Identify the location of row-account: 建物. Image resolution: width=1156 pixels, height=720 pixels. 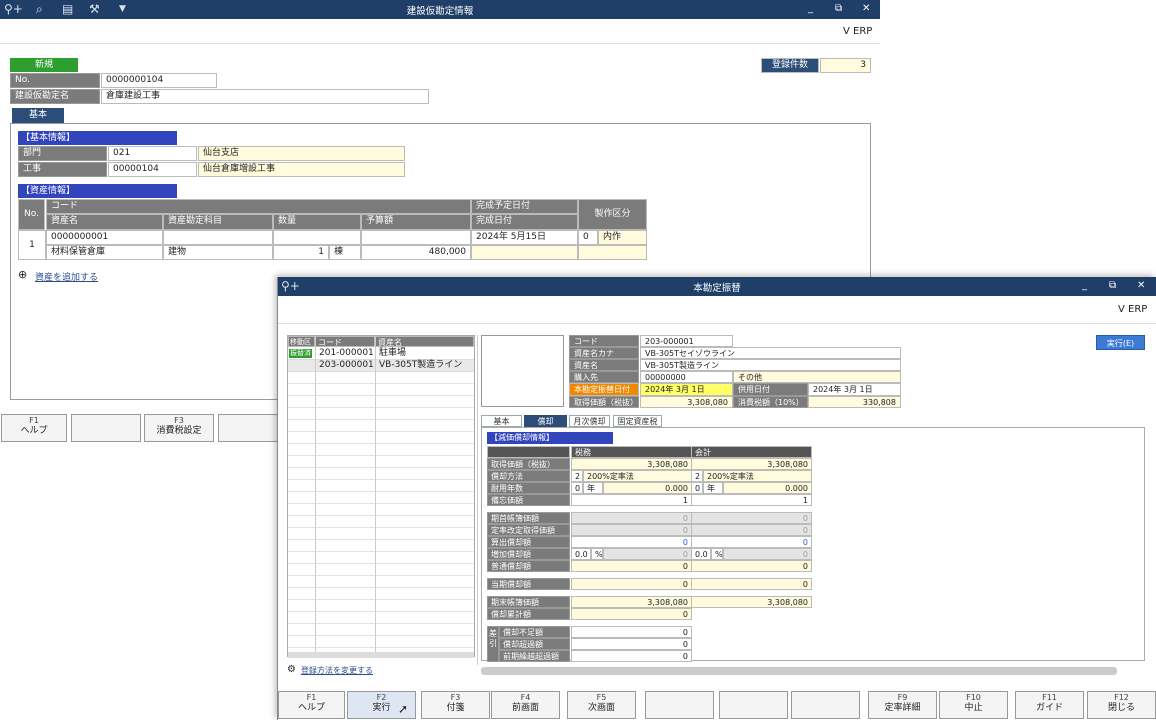
(218, 252).